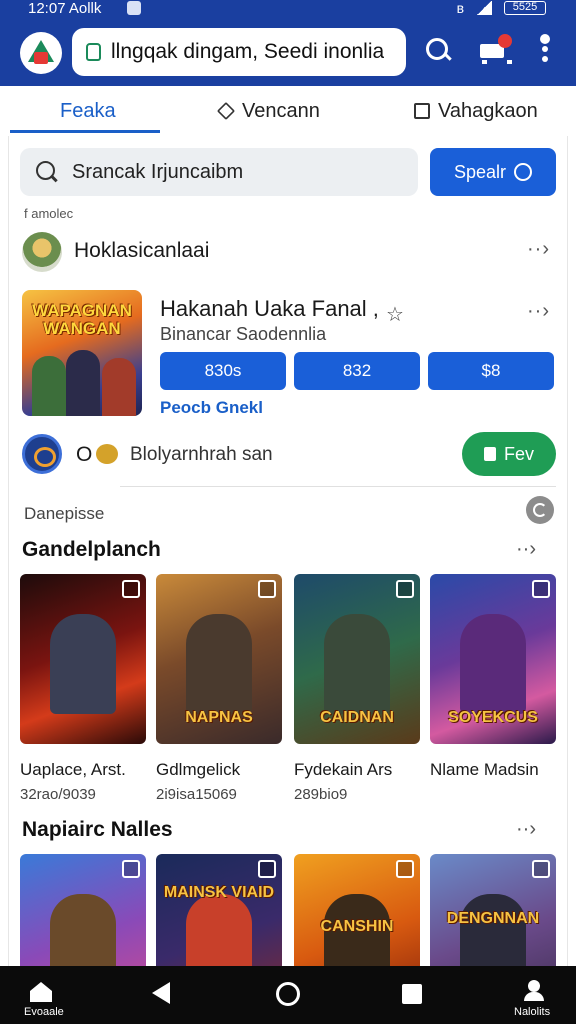 The width and height of the screenshot is (576, 1024). Describe the element at coordinates (357, 926) in the screenshot. I see `art-title: CANSHIN` at that location.